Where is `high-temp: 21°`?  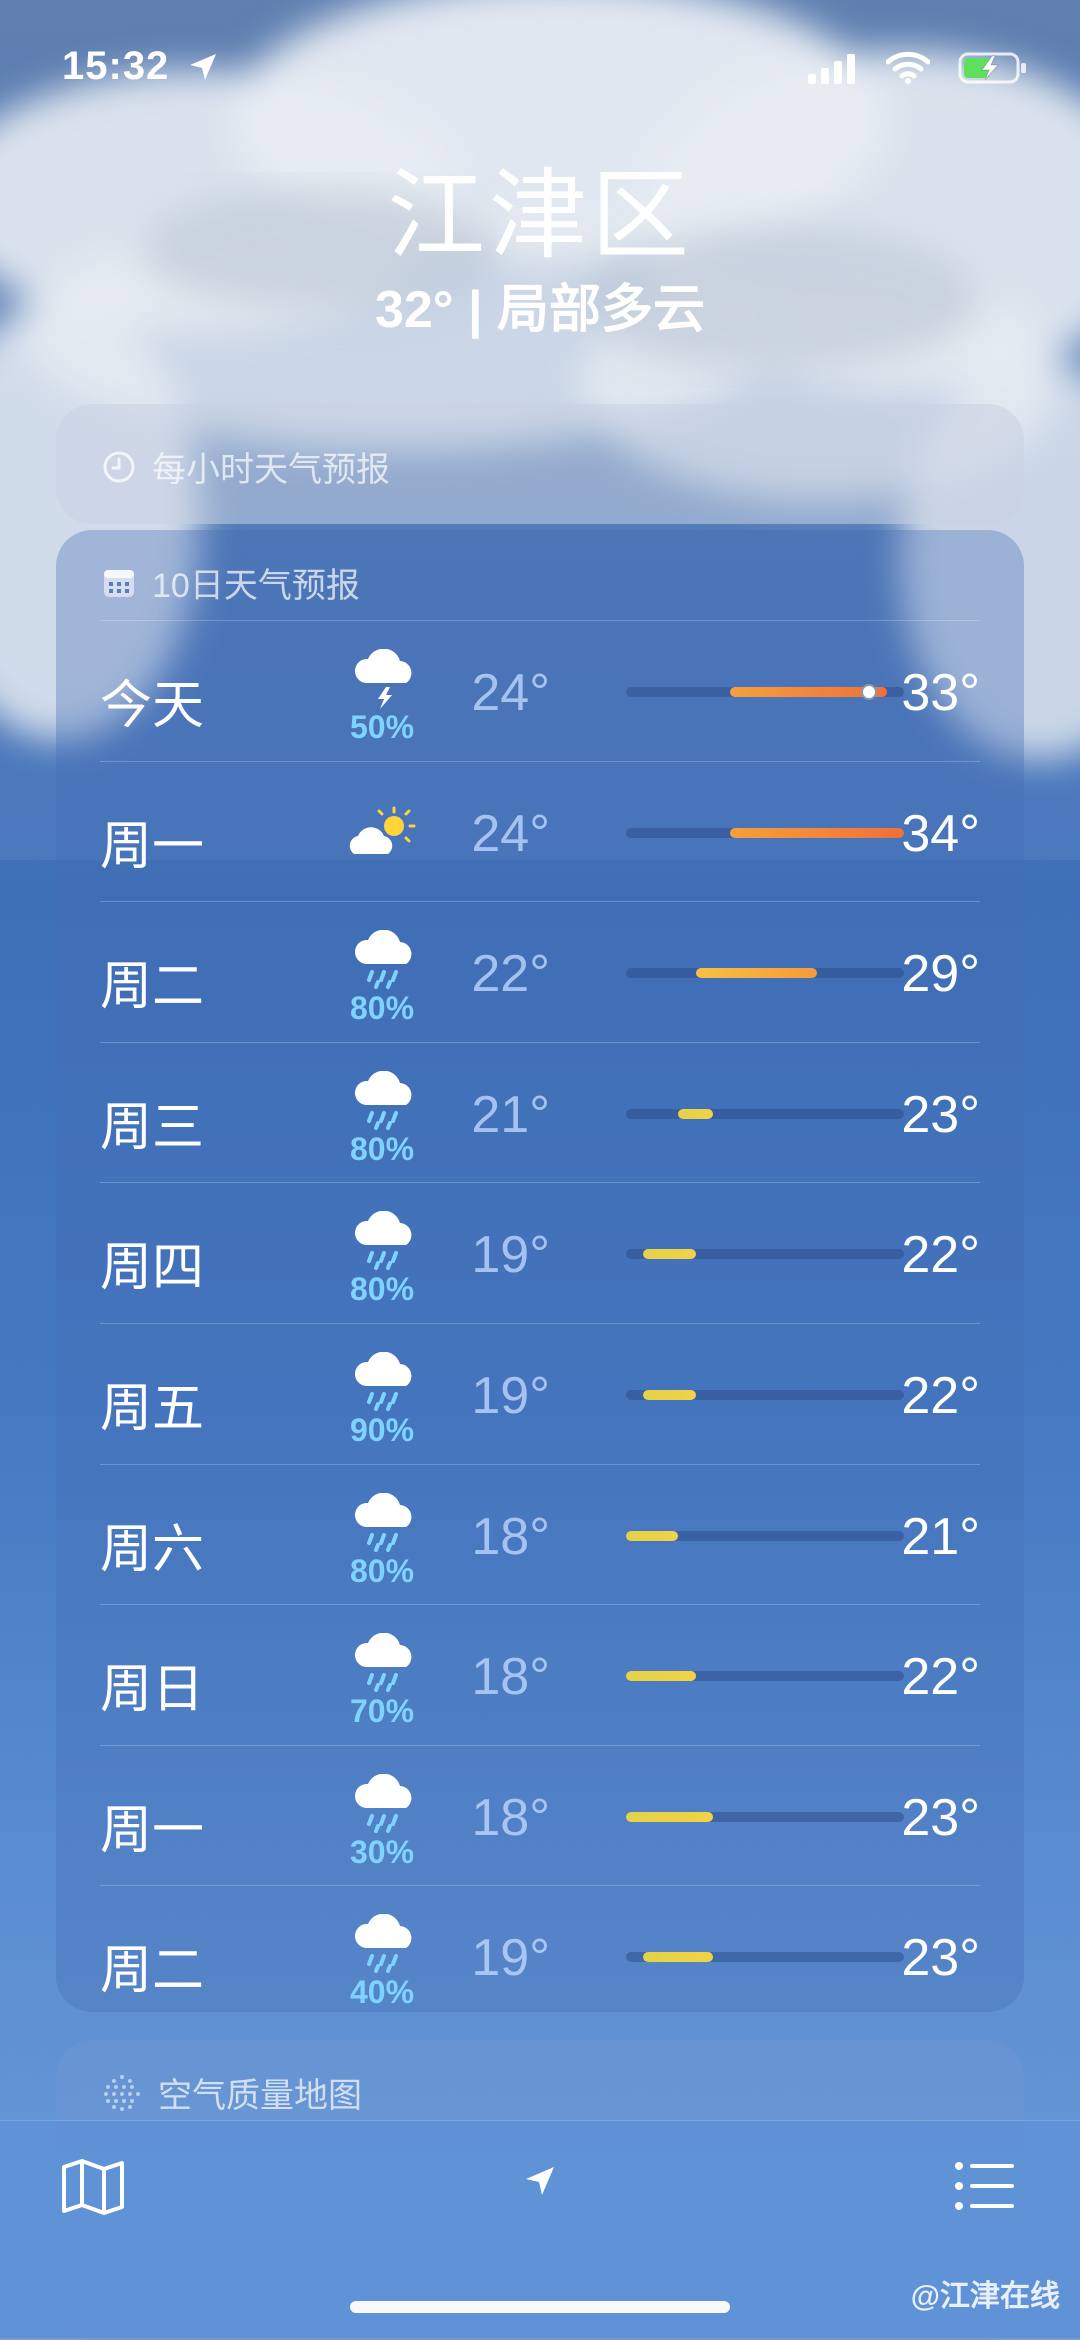
high-temp: 21° is located at coordinates (940, 1536).